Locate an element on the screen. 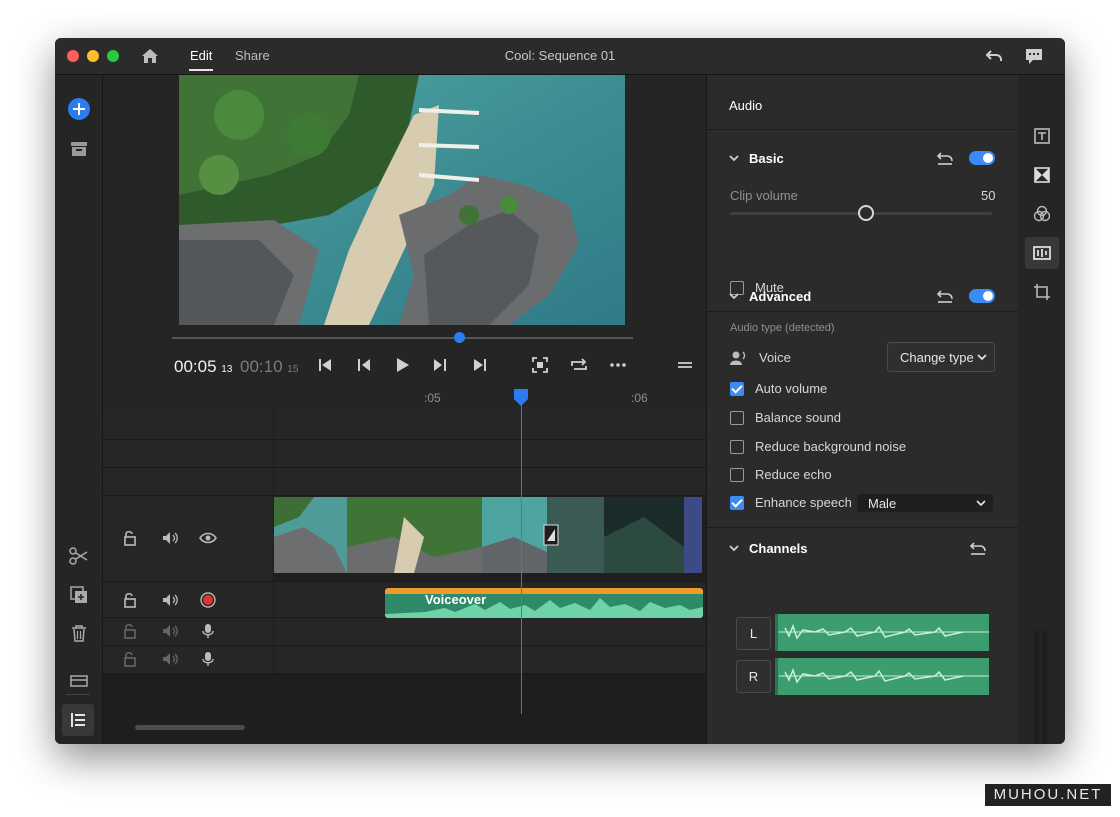 The height and width of the screenshot is (817, 1120). channels-section-title: Channels is located at coordinates (778, 548).